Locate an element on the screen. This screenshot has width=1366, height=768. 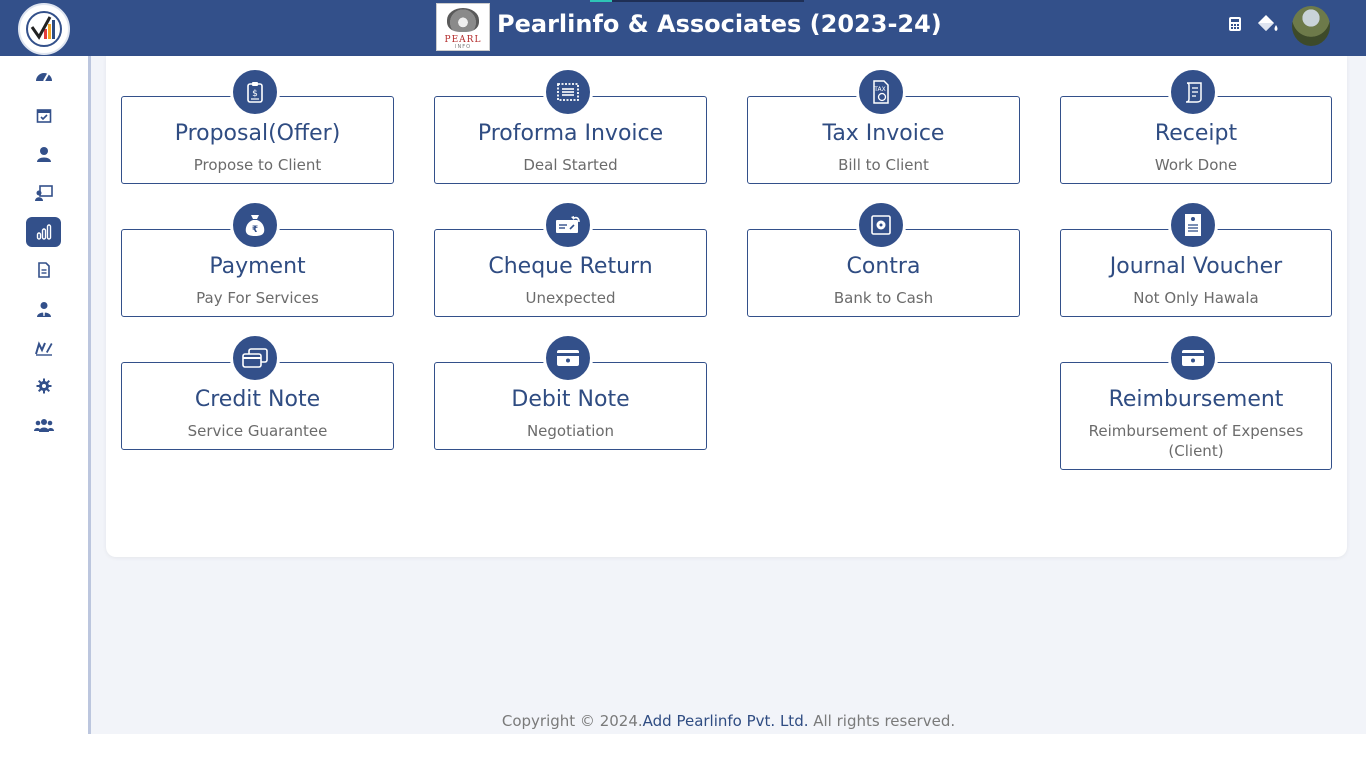
teacher-board-icon is located at coordinates (43, 193).